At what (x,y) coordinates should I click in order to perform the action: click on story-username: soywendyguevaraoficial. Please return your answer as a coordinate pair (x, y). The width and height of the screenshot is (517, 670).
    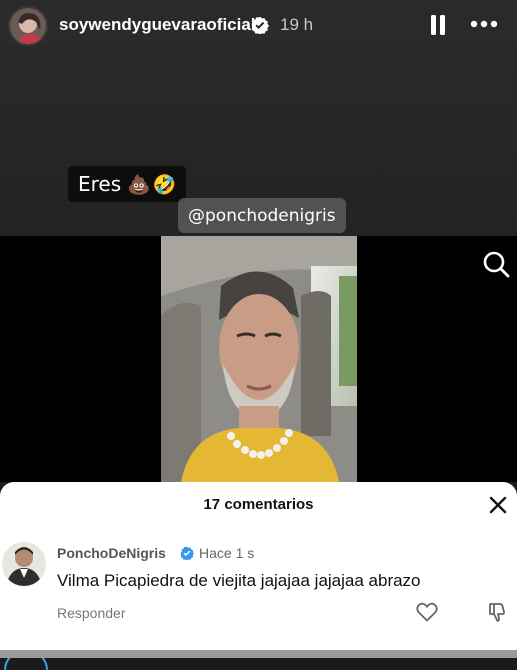
    Looking at the image, I should click on (157, 25).